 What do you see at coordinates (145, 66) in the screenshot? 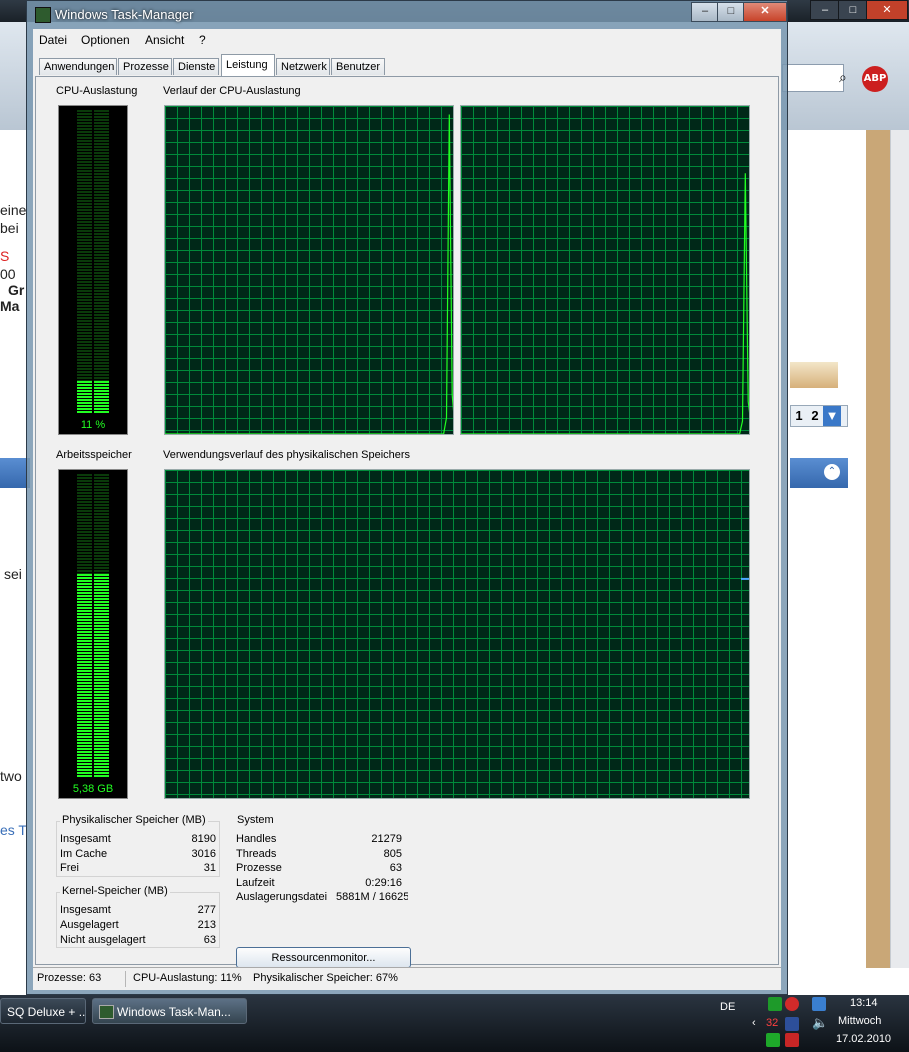
I see `tab-prozesse: Prozesse` at bounding box center [145, 66].